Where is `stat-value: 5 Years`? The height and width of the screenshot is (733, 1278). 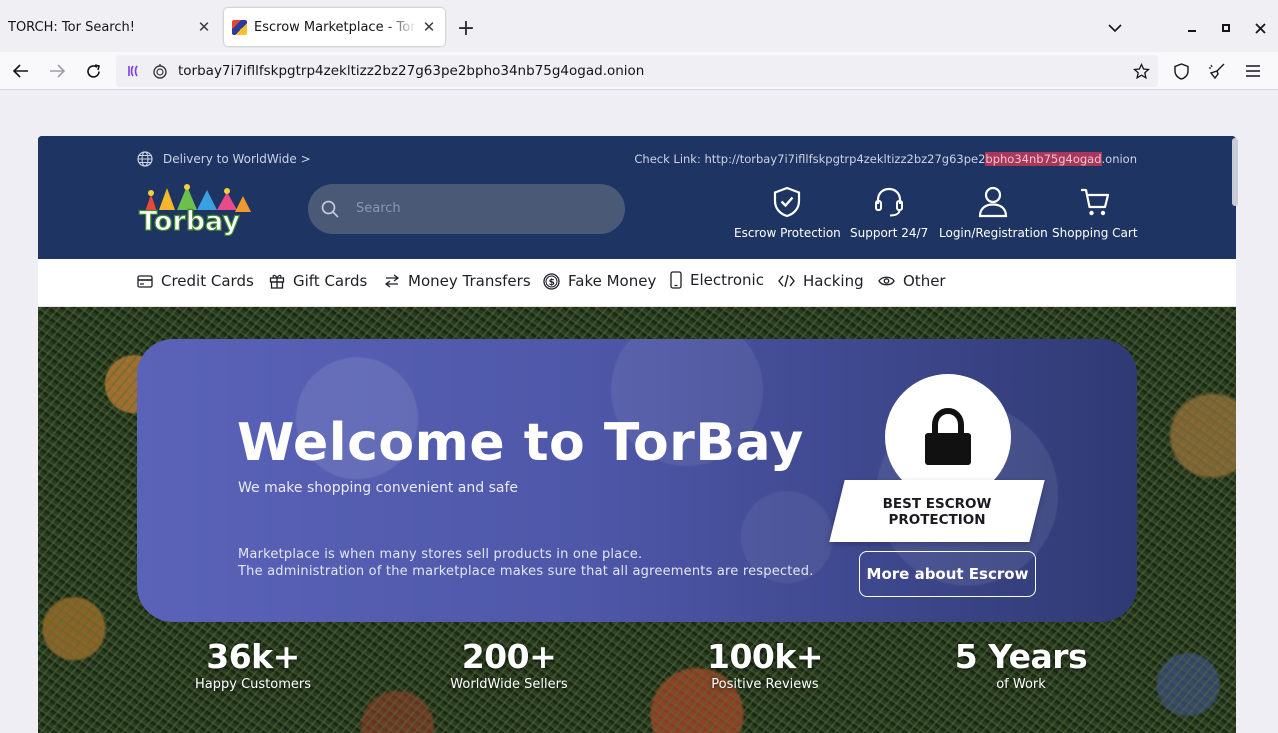 stat-value: 5 Years is located at coordinates (1021, 656).